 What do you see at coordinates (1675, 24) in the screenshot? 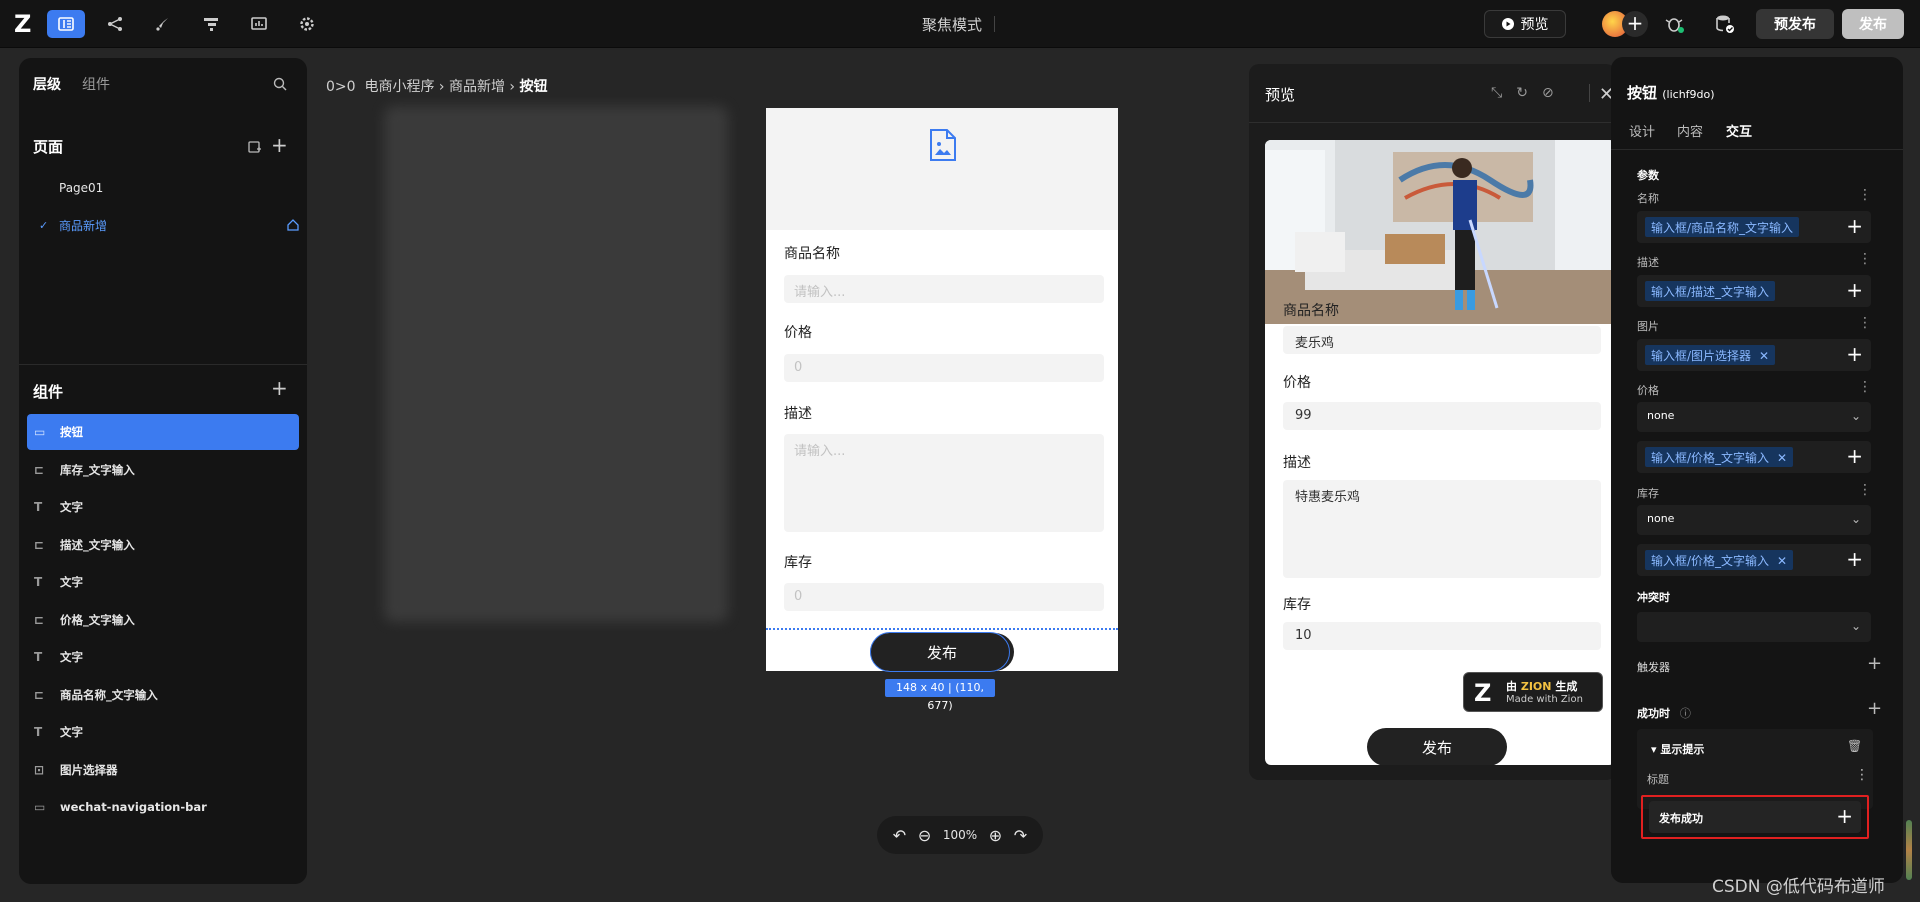
I see `debug-bug-icon` at bounding box center [1675, 24].